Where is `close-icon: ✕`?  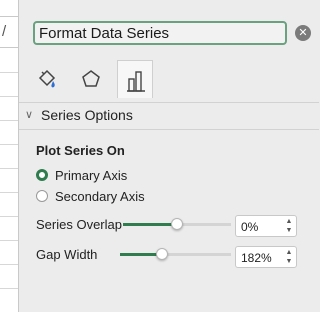 close-icon: ✕ is located at coordinates (303, 33).